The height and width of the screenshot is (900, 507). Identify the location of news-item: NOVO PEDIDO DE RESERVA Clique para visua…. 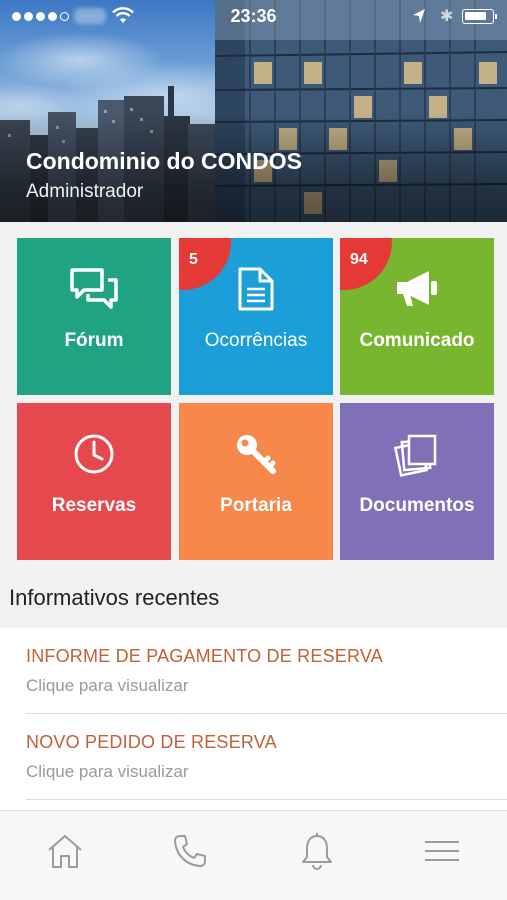
(266, 757).